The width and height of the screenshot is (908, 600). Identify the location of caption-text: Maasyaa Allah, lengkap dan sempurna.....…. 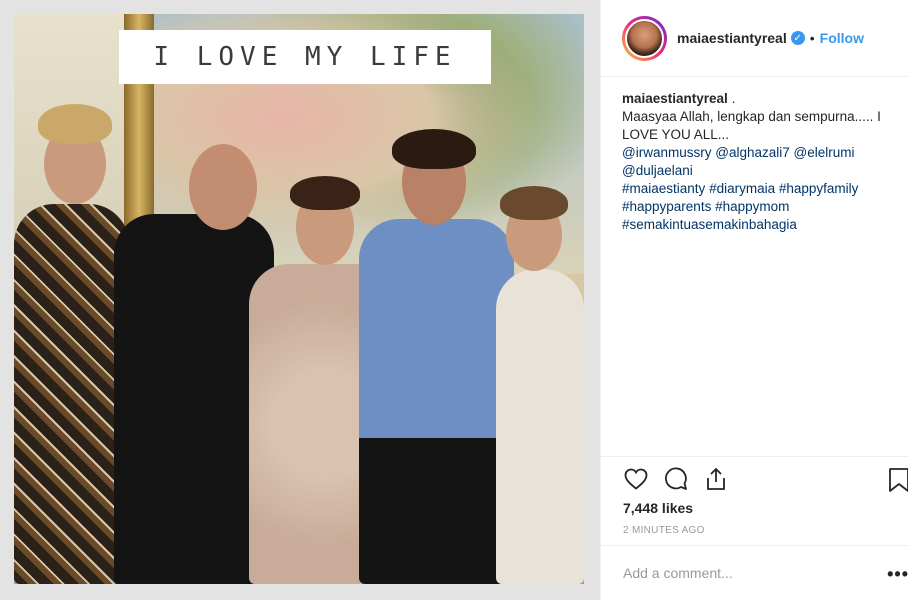
(751, 125).